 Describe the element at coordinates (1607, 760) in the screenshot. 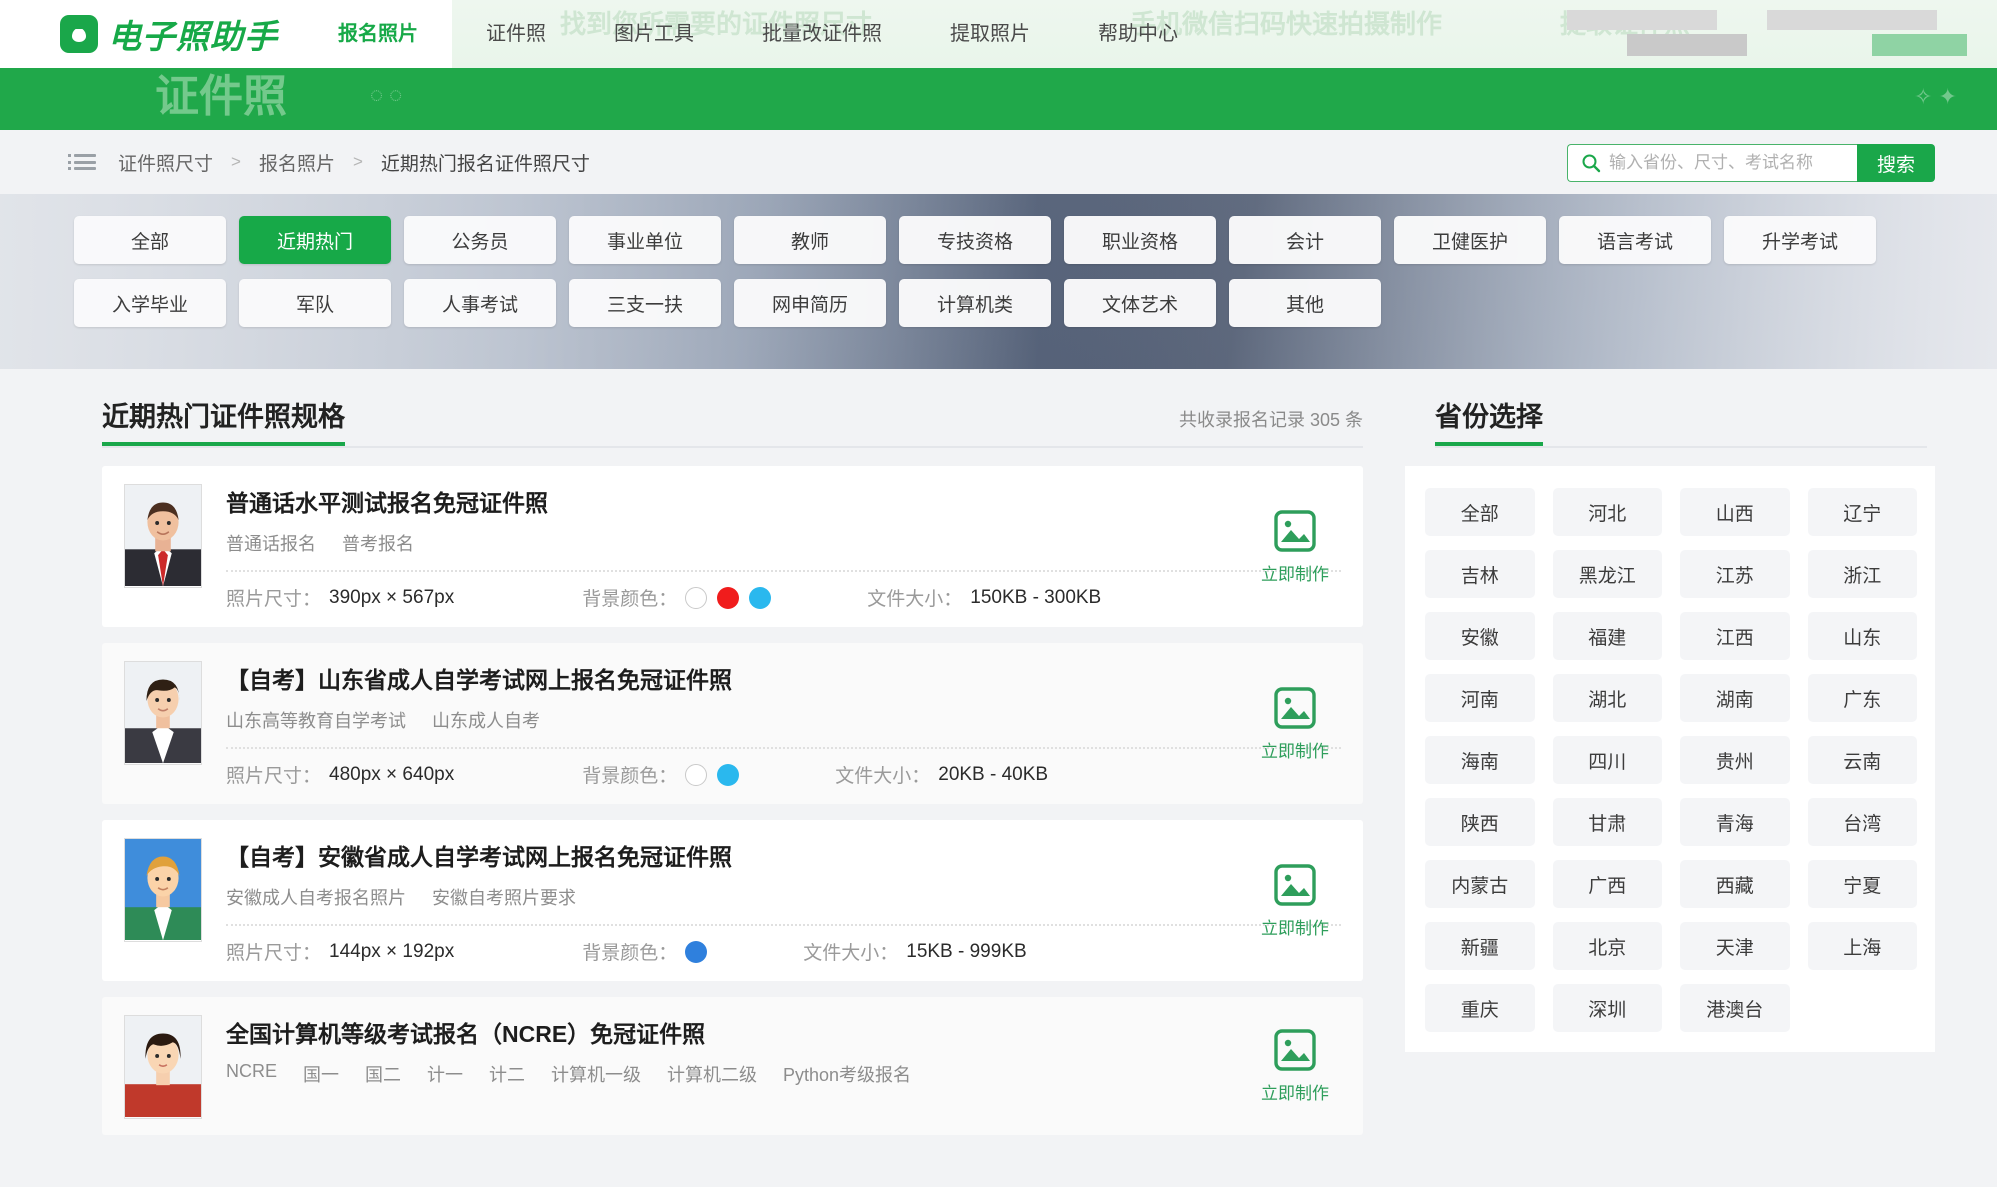

I see `province-chip-sichuan: 四川` at that location.